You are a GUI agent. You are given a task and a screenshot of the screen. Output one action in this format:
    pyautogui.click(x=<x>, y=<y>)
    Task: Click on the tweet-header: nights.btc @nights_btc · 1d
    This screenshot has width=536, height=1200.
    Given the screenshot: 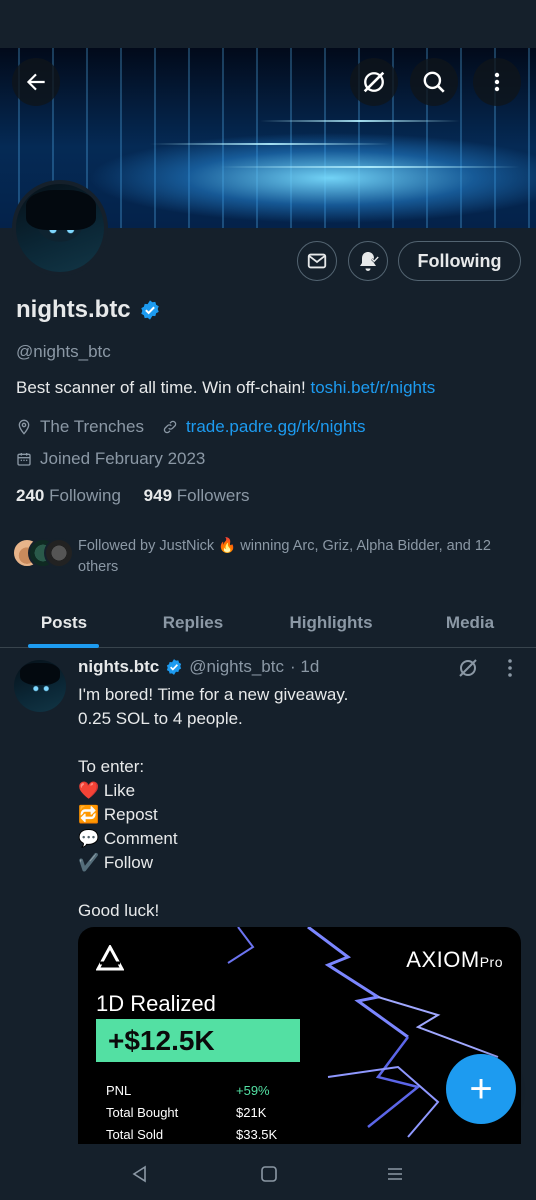 What is the action you would take?
    pyautogui.click(x=198, y=667)
    